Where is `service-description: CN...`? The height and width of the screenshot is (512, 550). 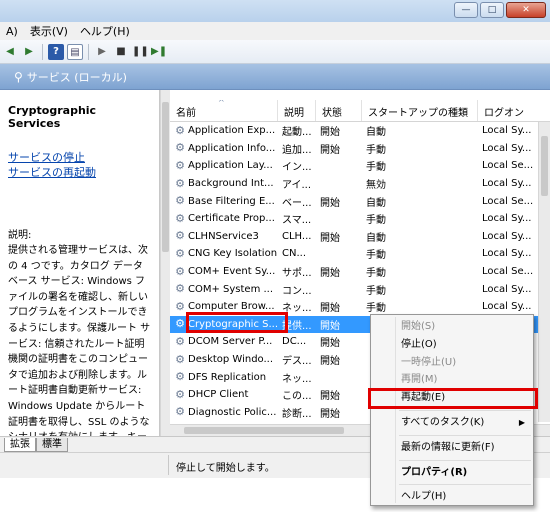 service-description: CN... is located at coordinates (294, 254).